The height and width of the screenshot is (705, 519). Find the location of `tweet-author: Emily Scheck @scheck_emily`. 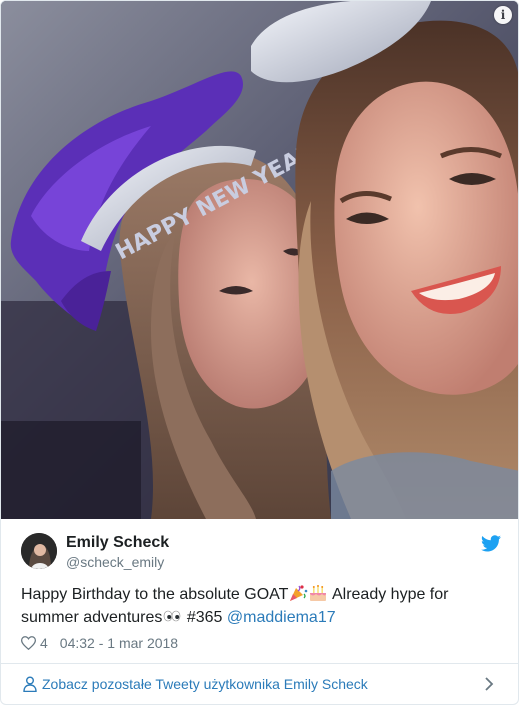

tweet-author: Emily Scheck @scheck_emily is located at coordinates (261, 553).